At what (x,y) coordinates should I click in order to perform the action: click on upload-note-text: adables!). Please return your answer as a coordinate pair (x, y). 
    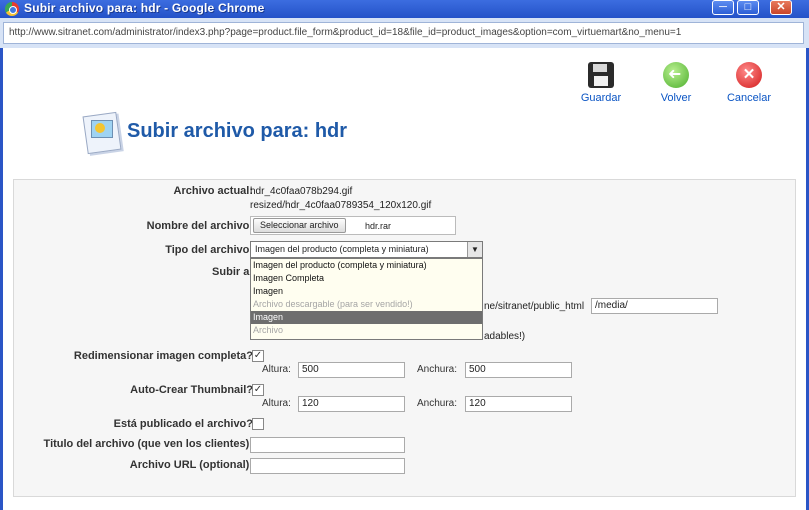
    Looking at the image, I should click on (505, 336).